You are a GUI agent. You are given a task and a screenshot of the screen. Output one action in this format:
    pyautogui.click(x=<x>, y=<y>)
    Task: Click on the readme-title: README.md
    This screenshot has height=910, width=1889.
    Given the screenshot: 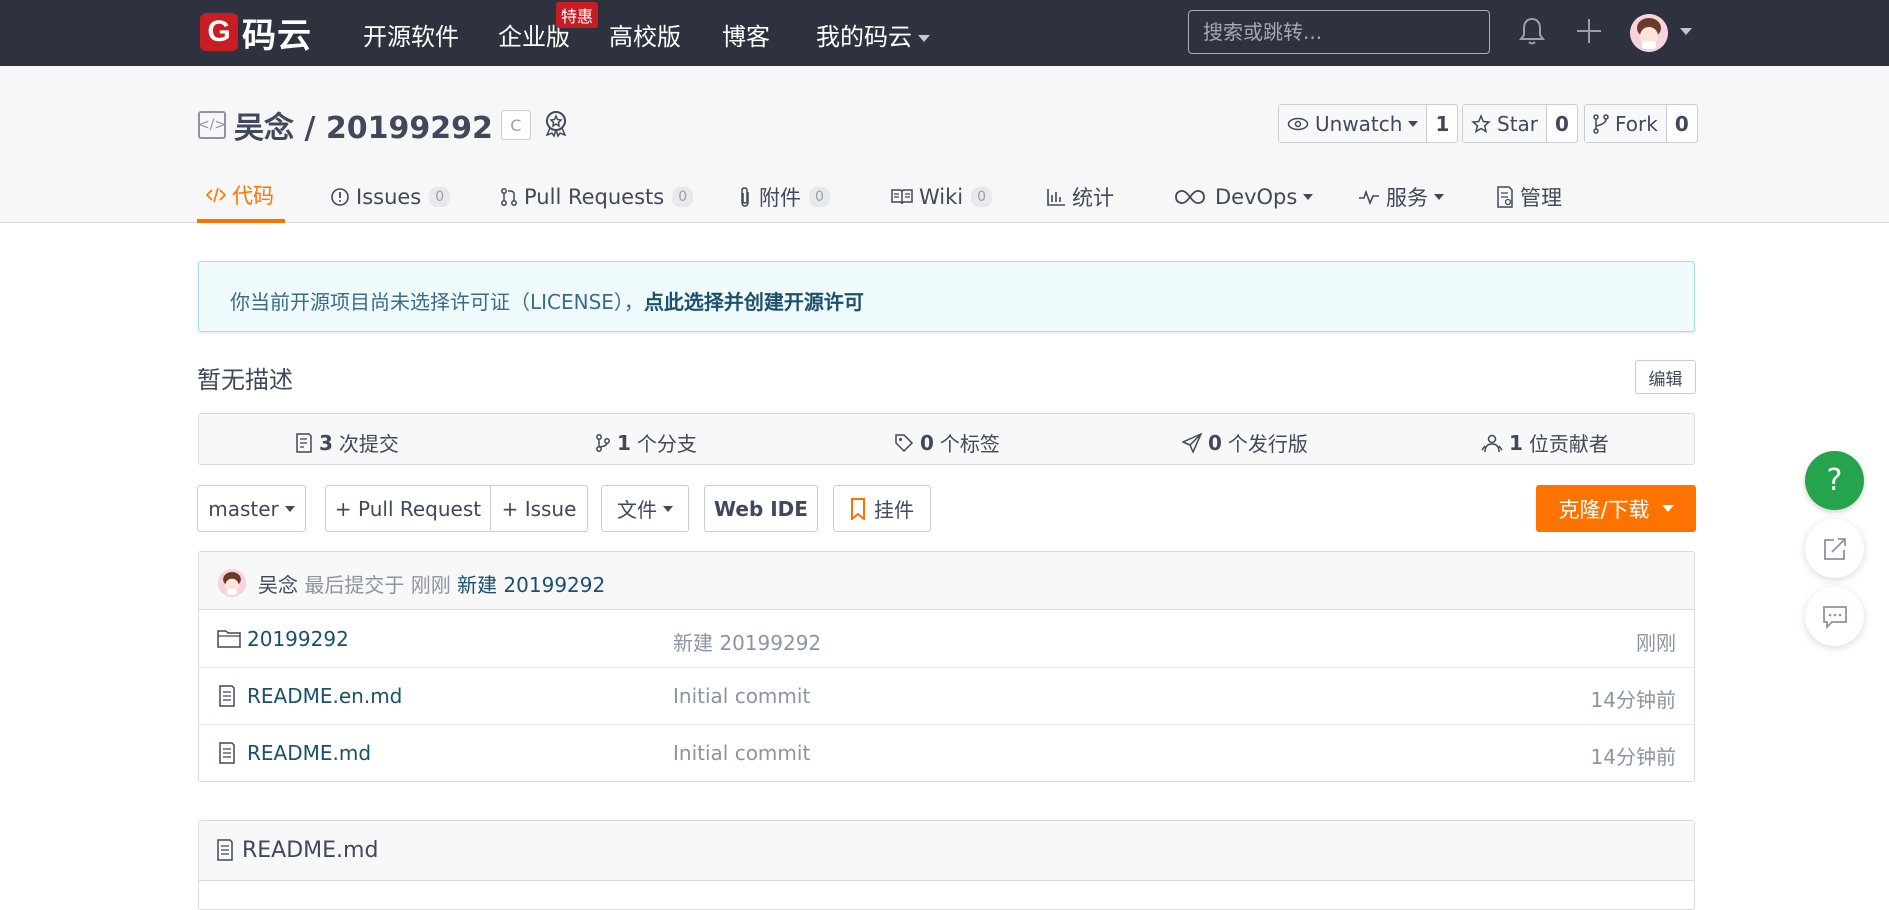 What is the action you would take?
    pyautogui.click(x=310, y=850)
    